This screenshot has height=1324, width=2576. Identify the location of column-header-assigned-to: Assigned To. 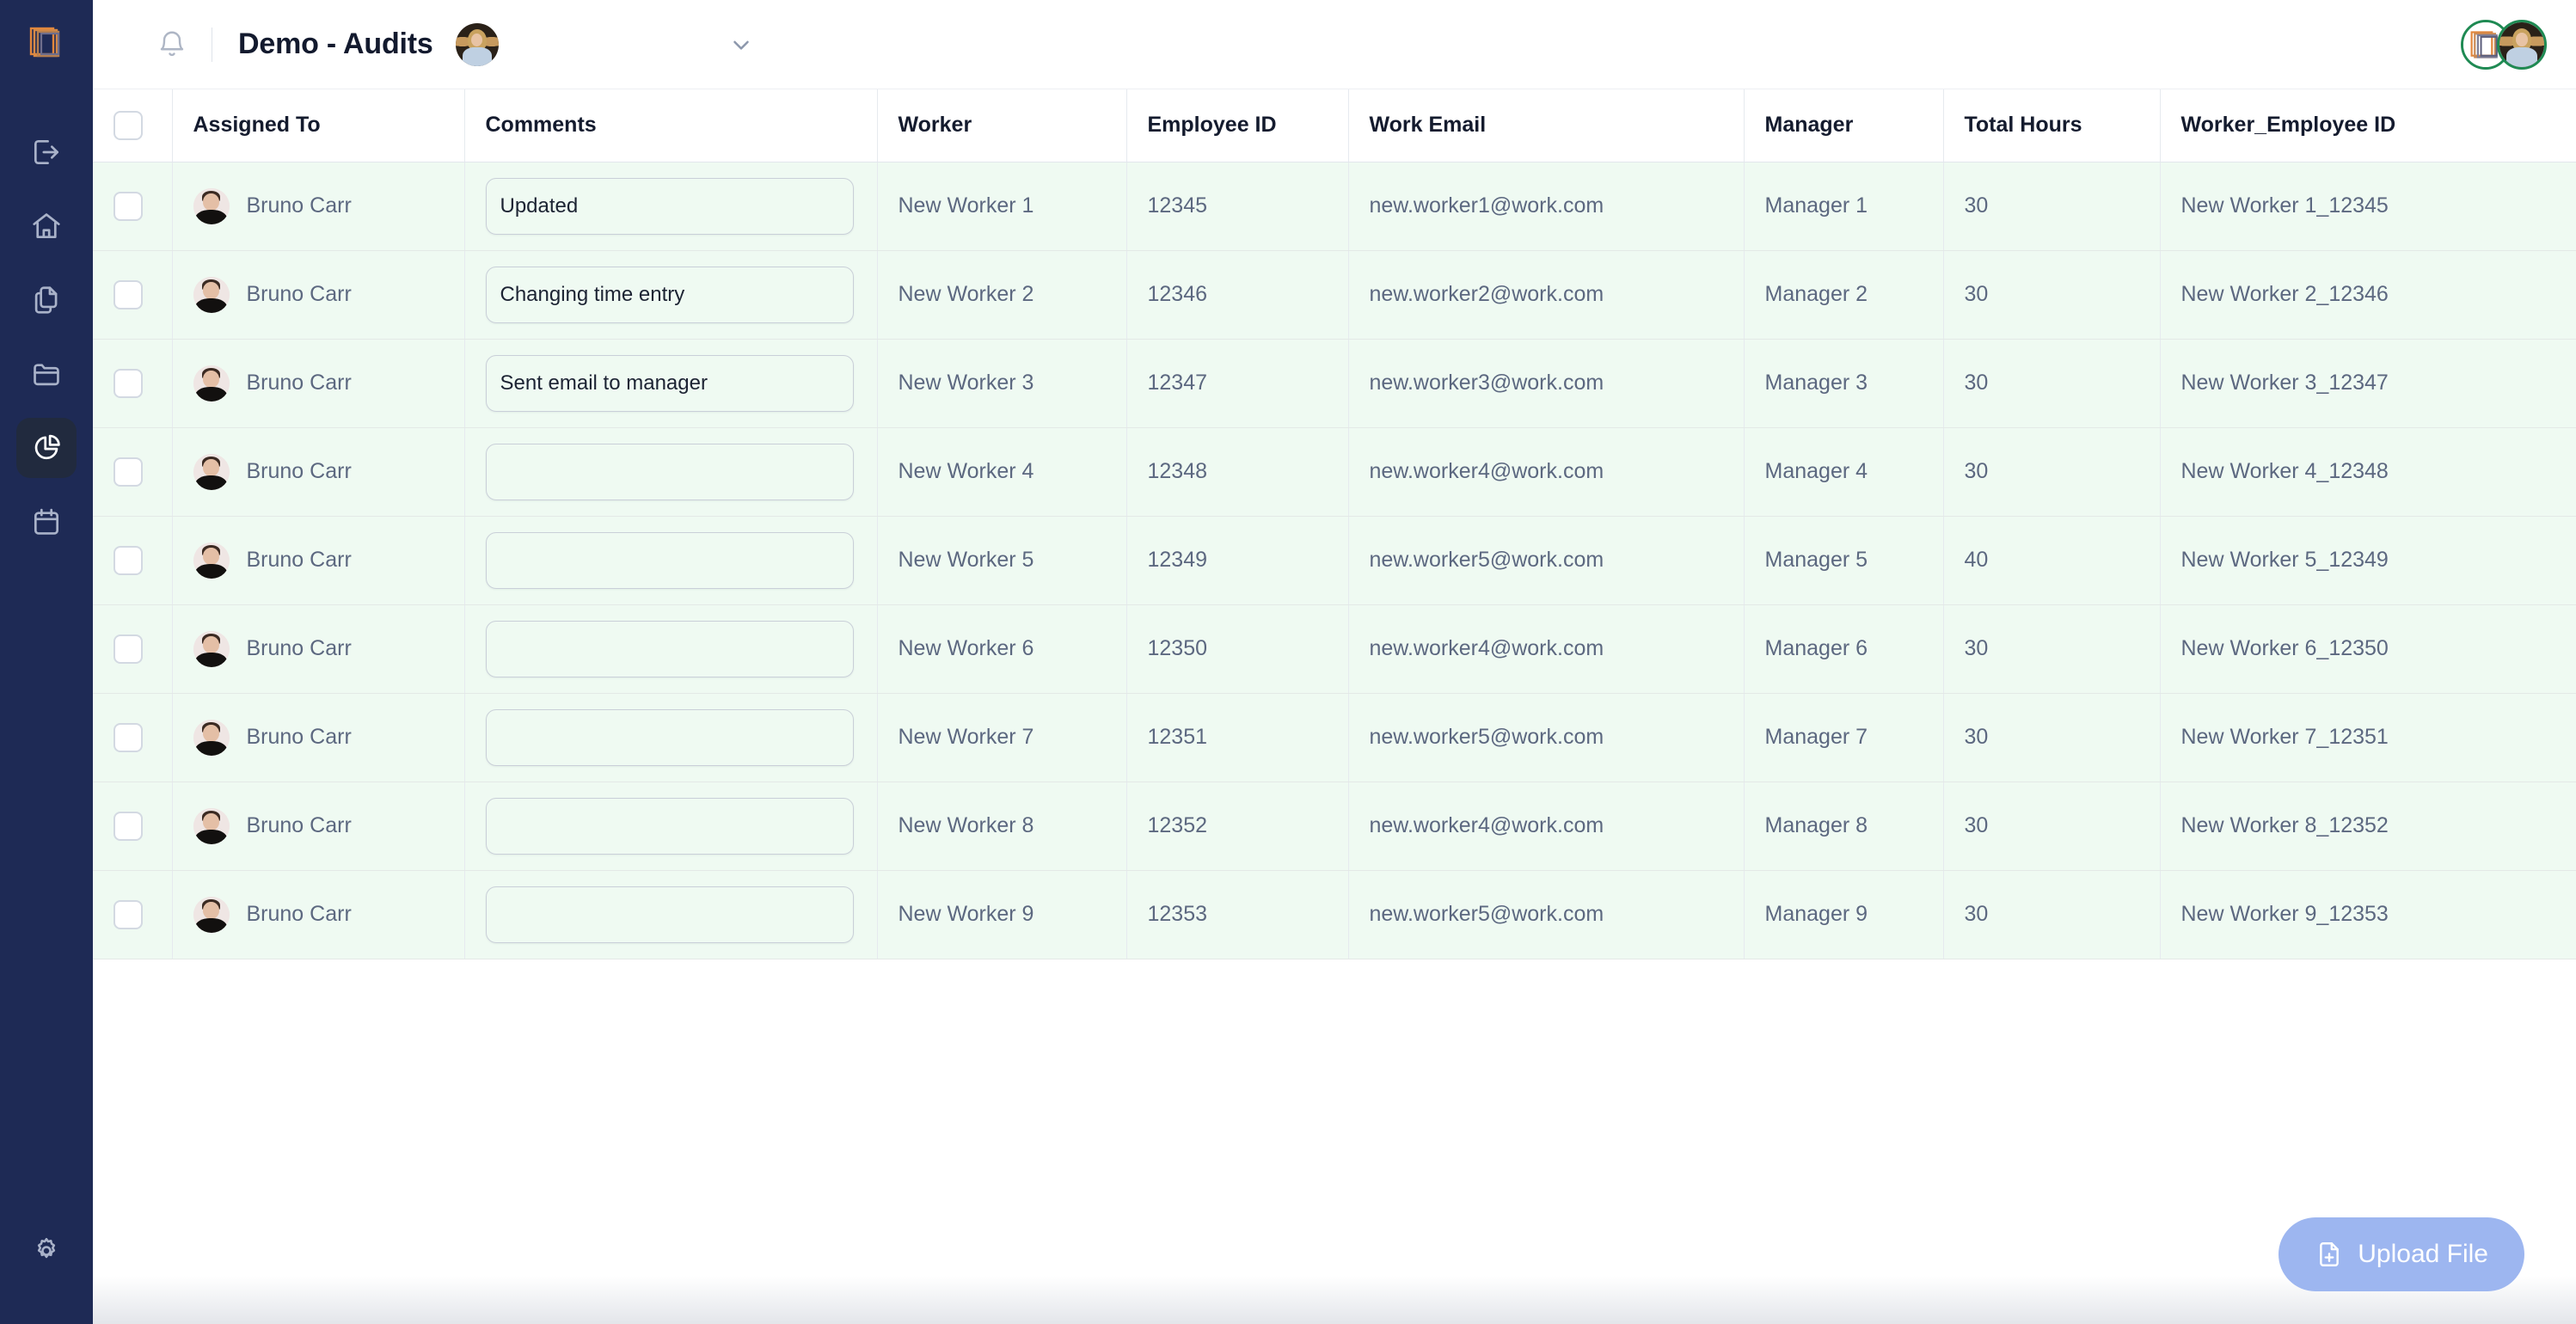
(318, 125).